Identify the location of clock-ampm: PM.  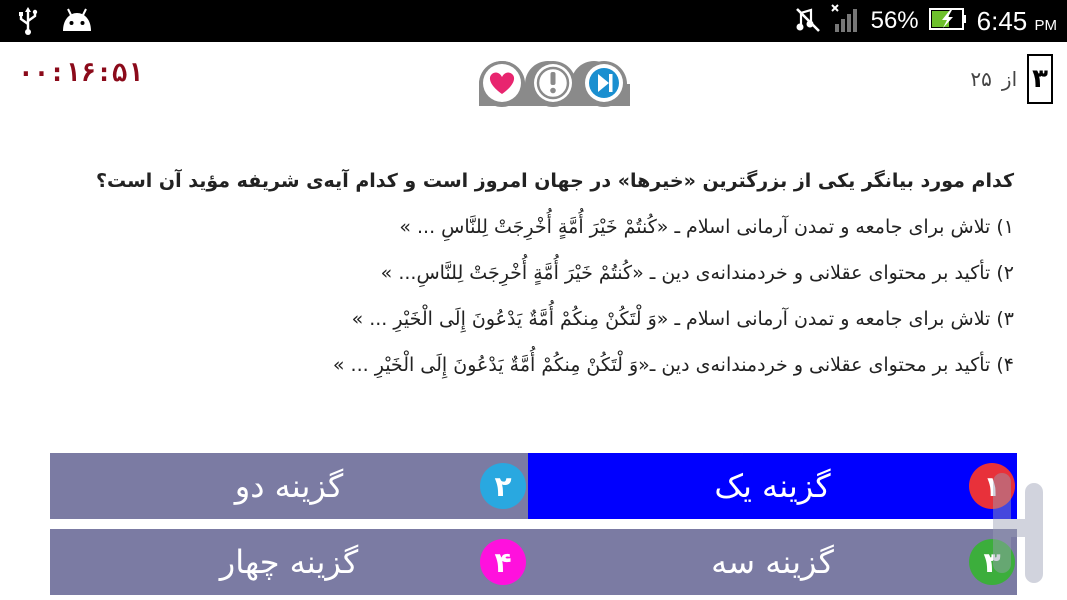
(1046, 25).